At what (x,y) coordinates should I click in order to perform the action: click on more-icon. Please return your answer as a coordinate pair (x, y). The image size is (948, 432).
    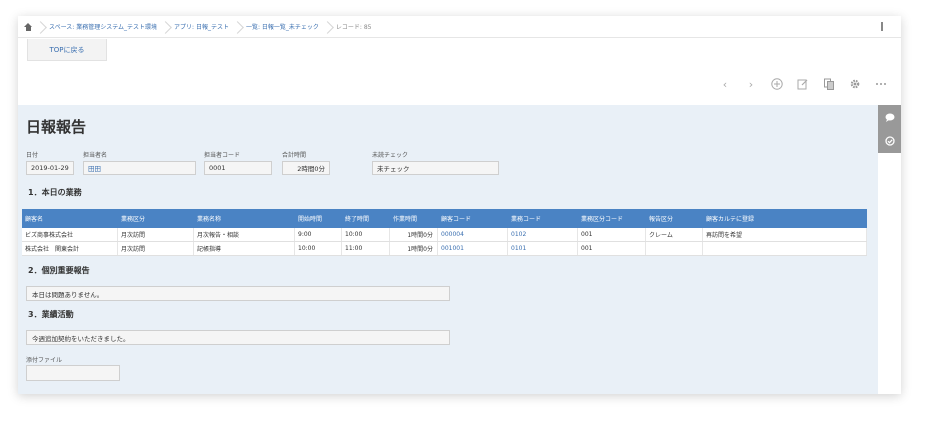
    Looking at the image, I should click on (881, 84).